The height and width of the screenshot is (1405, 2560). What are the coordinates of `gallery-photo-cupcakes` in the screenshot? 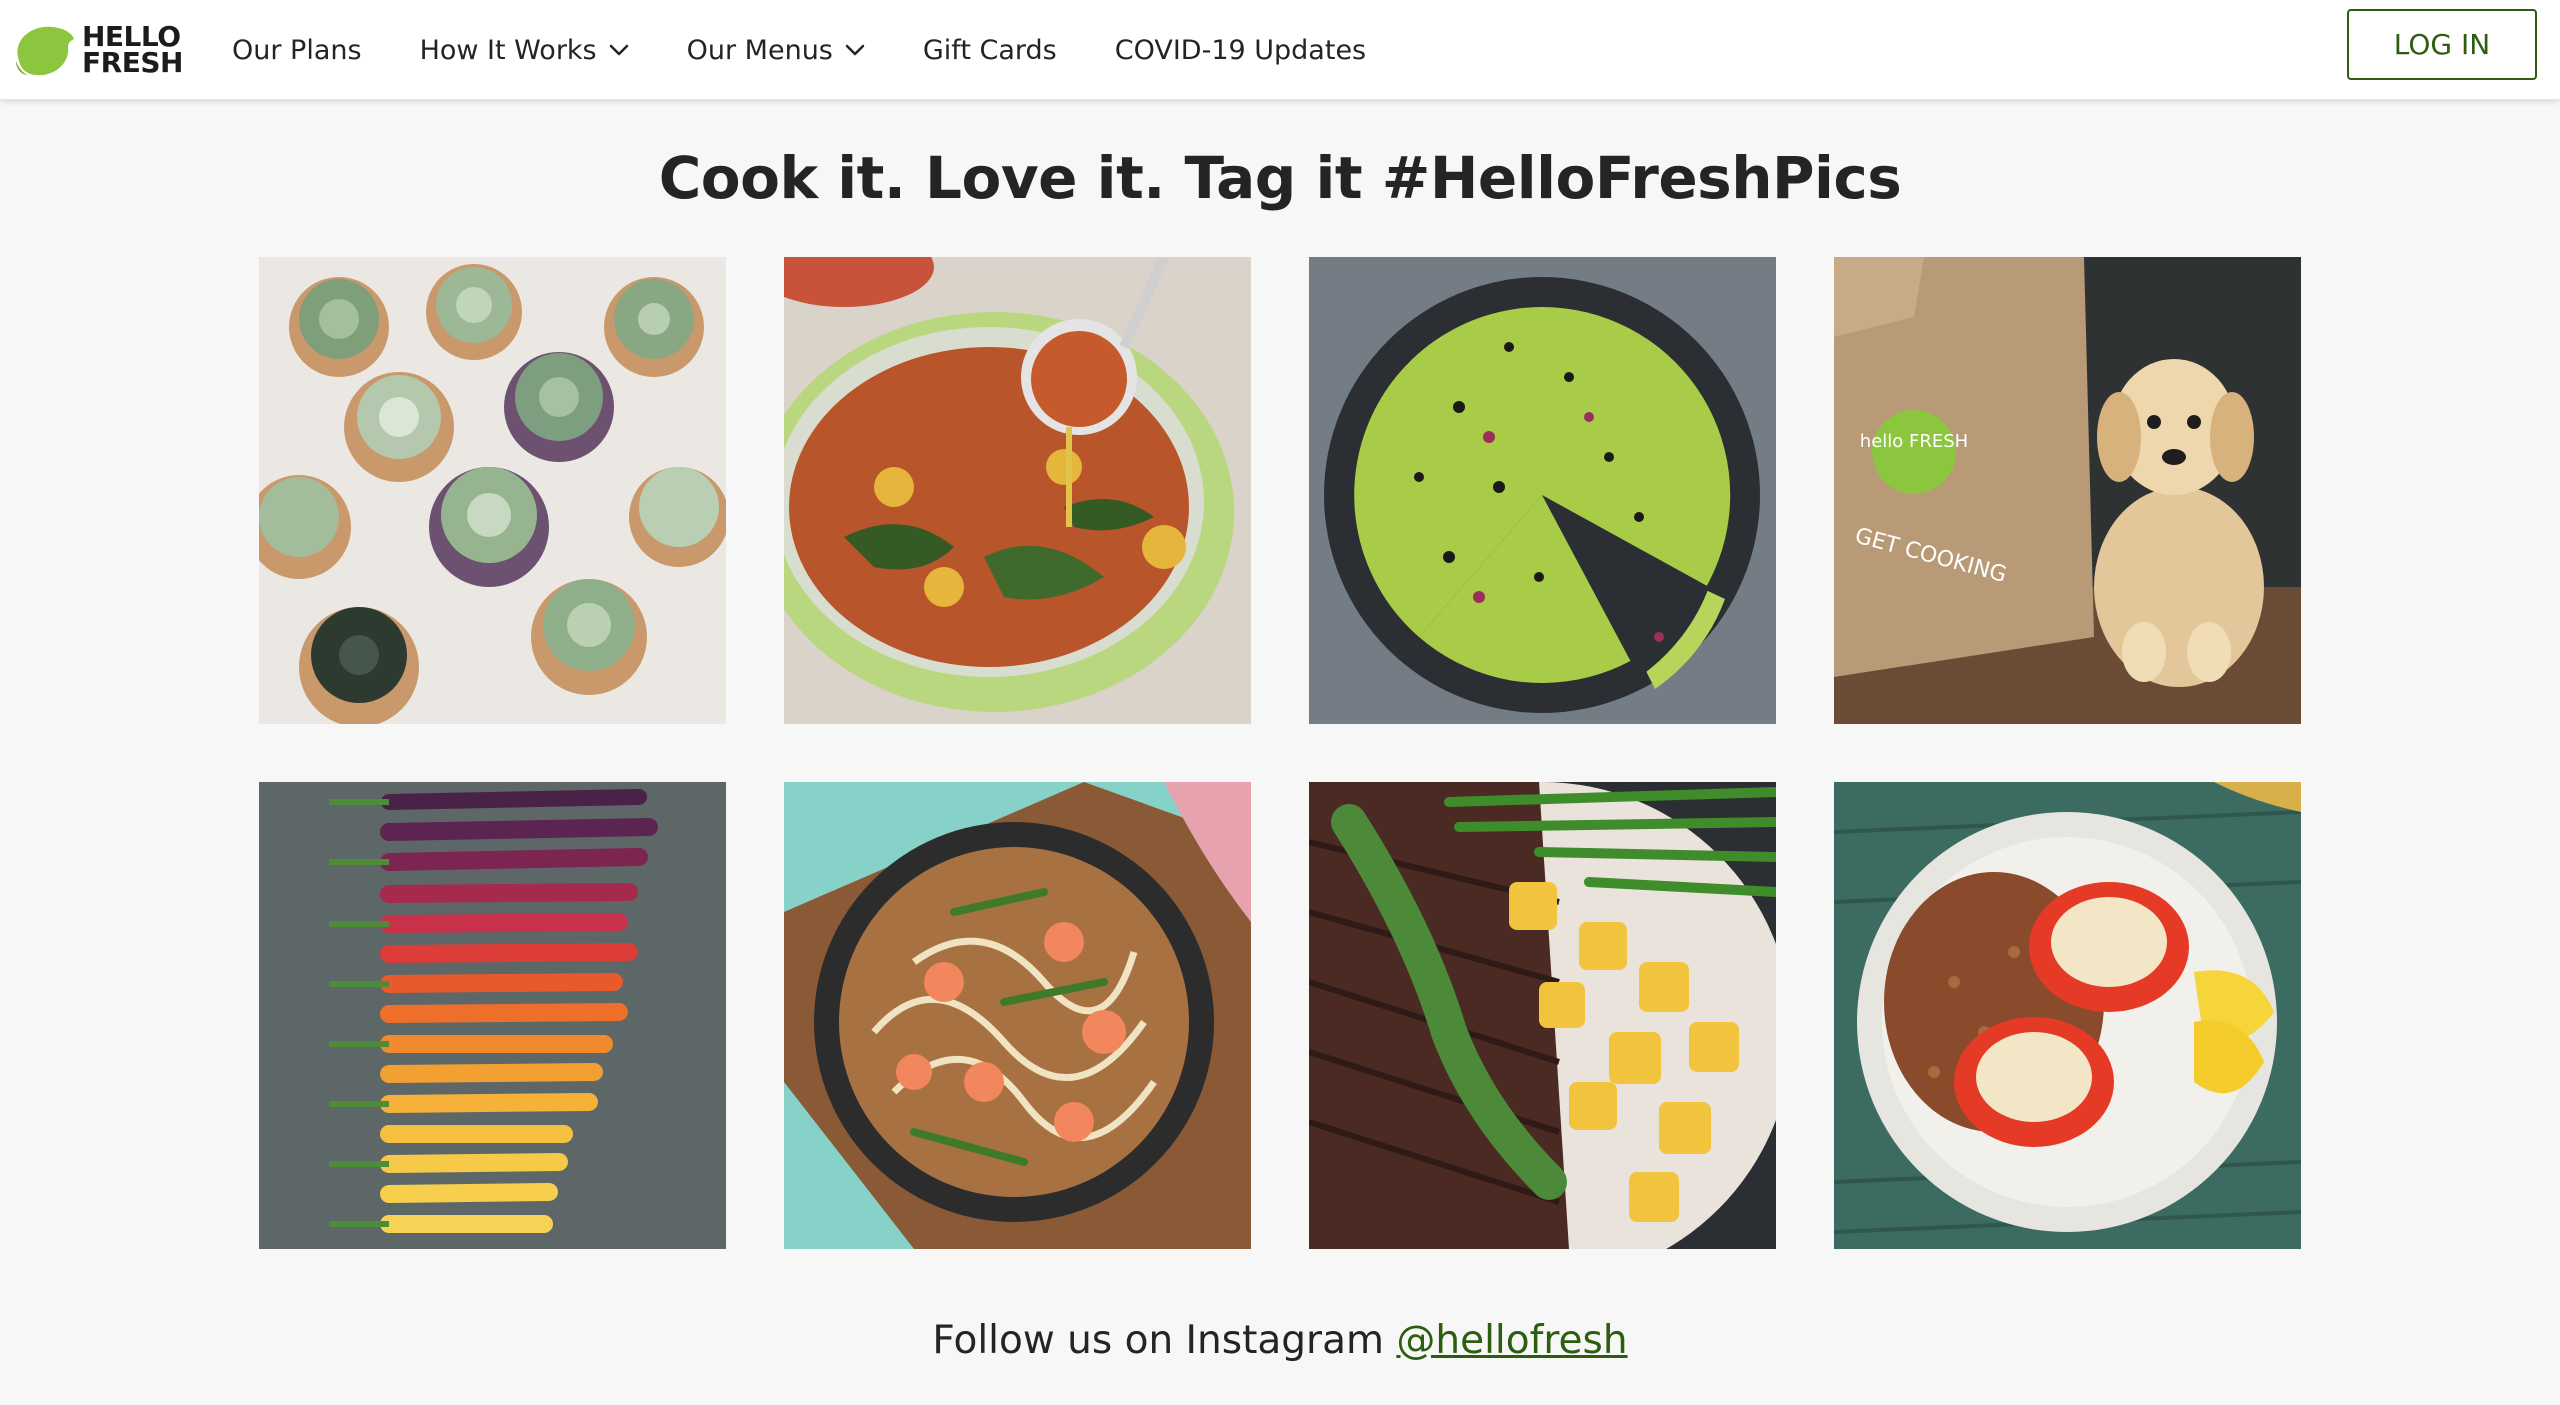 It's located at (492, 490).